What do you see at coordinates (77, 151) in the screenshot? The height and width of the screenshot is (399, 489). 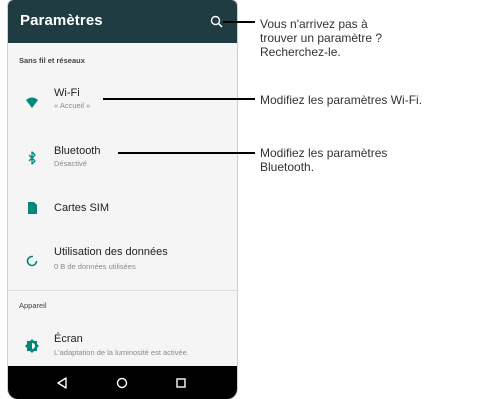 I see `setting-title-bluetooth: Bluetooth` at bounding box center [77, 151].